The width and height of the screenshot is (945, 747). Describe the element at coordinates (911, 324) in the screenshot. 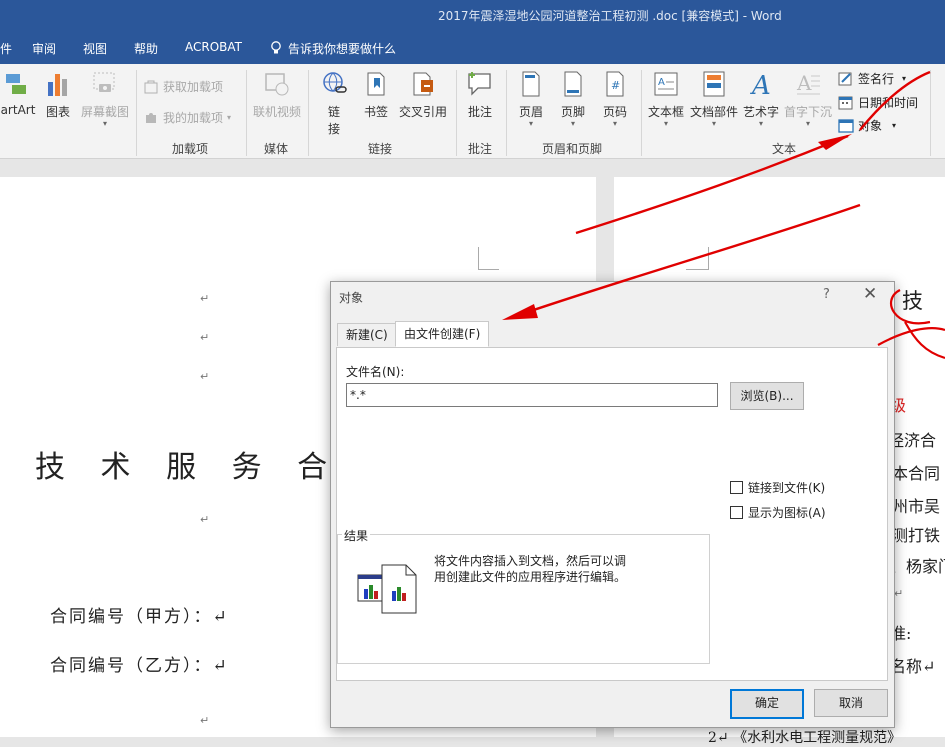

I see `annotation-scribble` at that location.